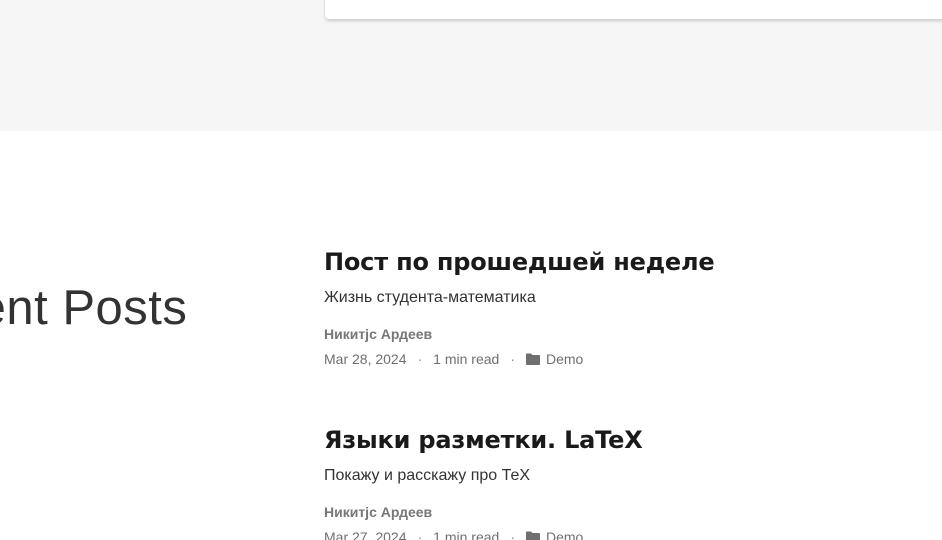  I want to click on post-summary: Покажу и расскажу про ТеХ, so click(427, 475).